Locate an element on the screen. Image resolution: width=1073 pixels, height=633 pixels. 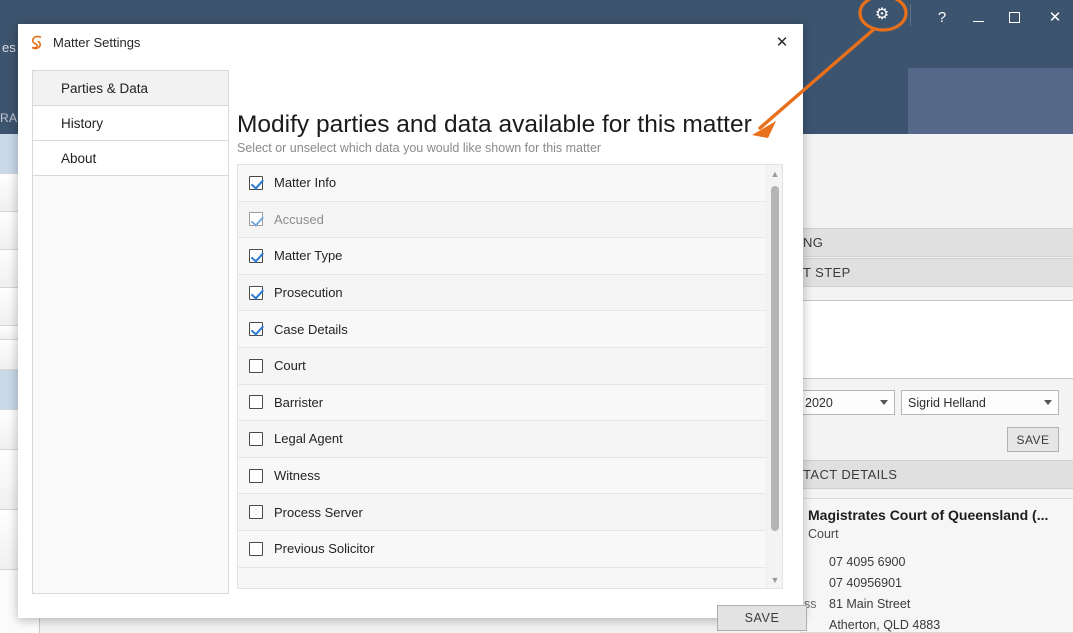
app-logo-icon is located at coordinates (36, 42).